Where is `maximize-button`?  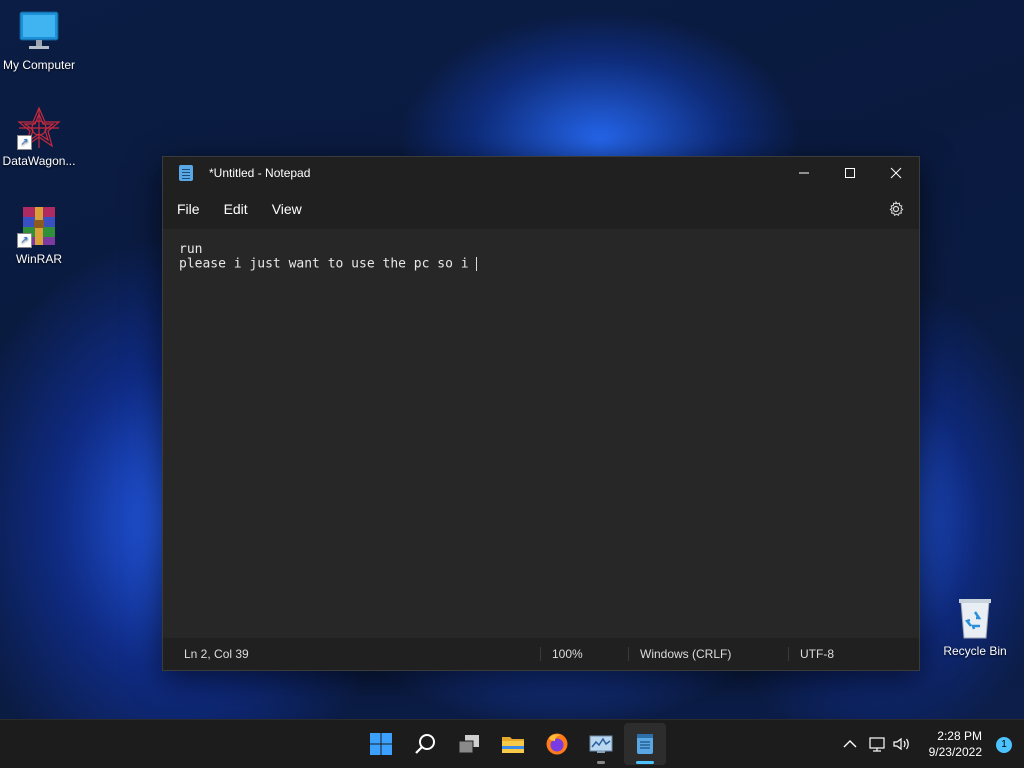
maximize-button is located at coordinates (850, 173).